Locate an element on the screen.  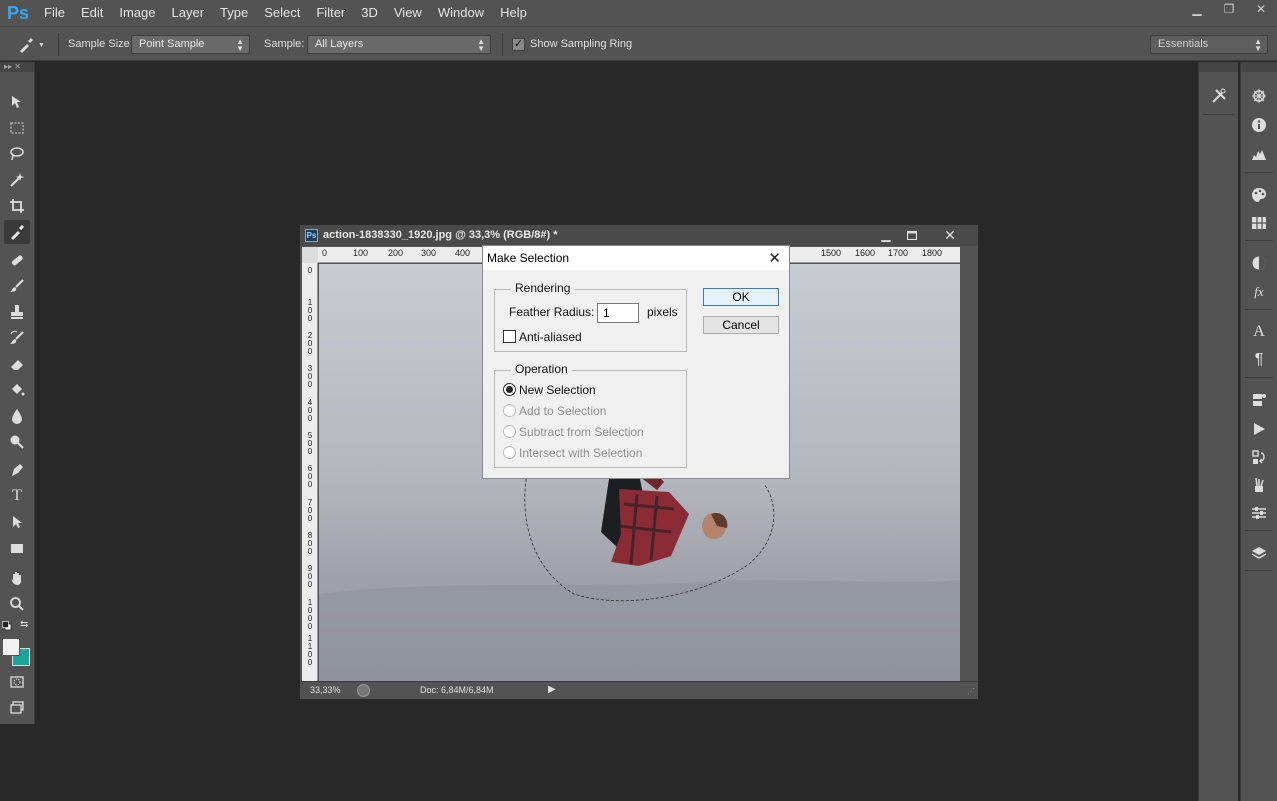
layer-comps-icon is located at coordinates (1259, 400).